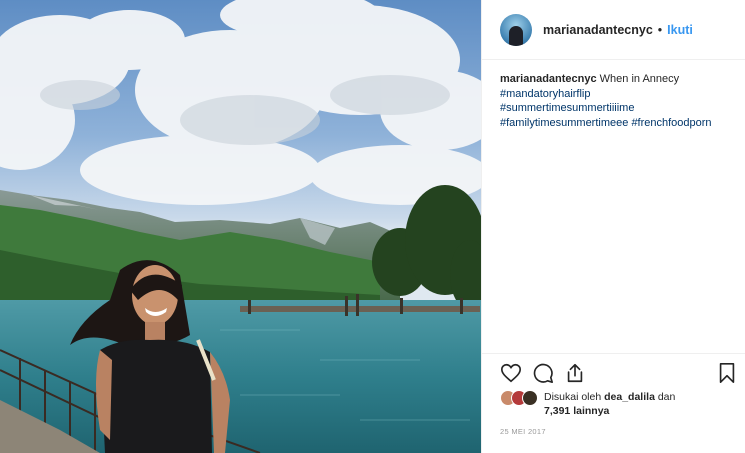 This screenshot has height=453, width=745. I want to click on likes-conjunction: dan, so click(666, 397).